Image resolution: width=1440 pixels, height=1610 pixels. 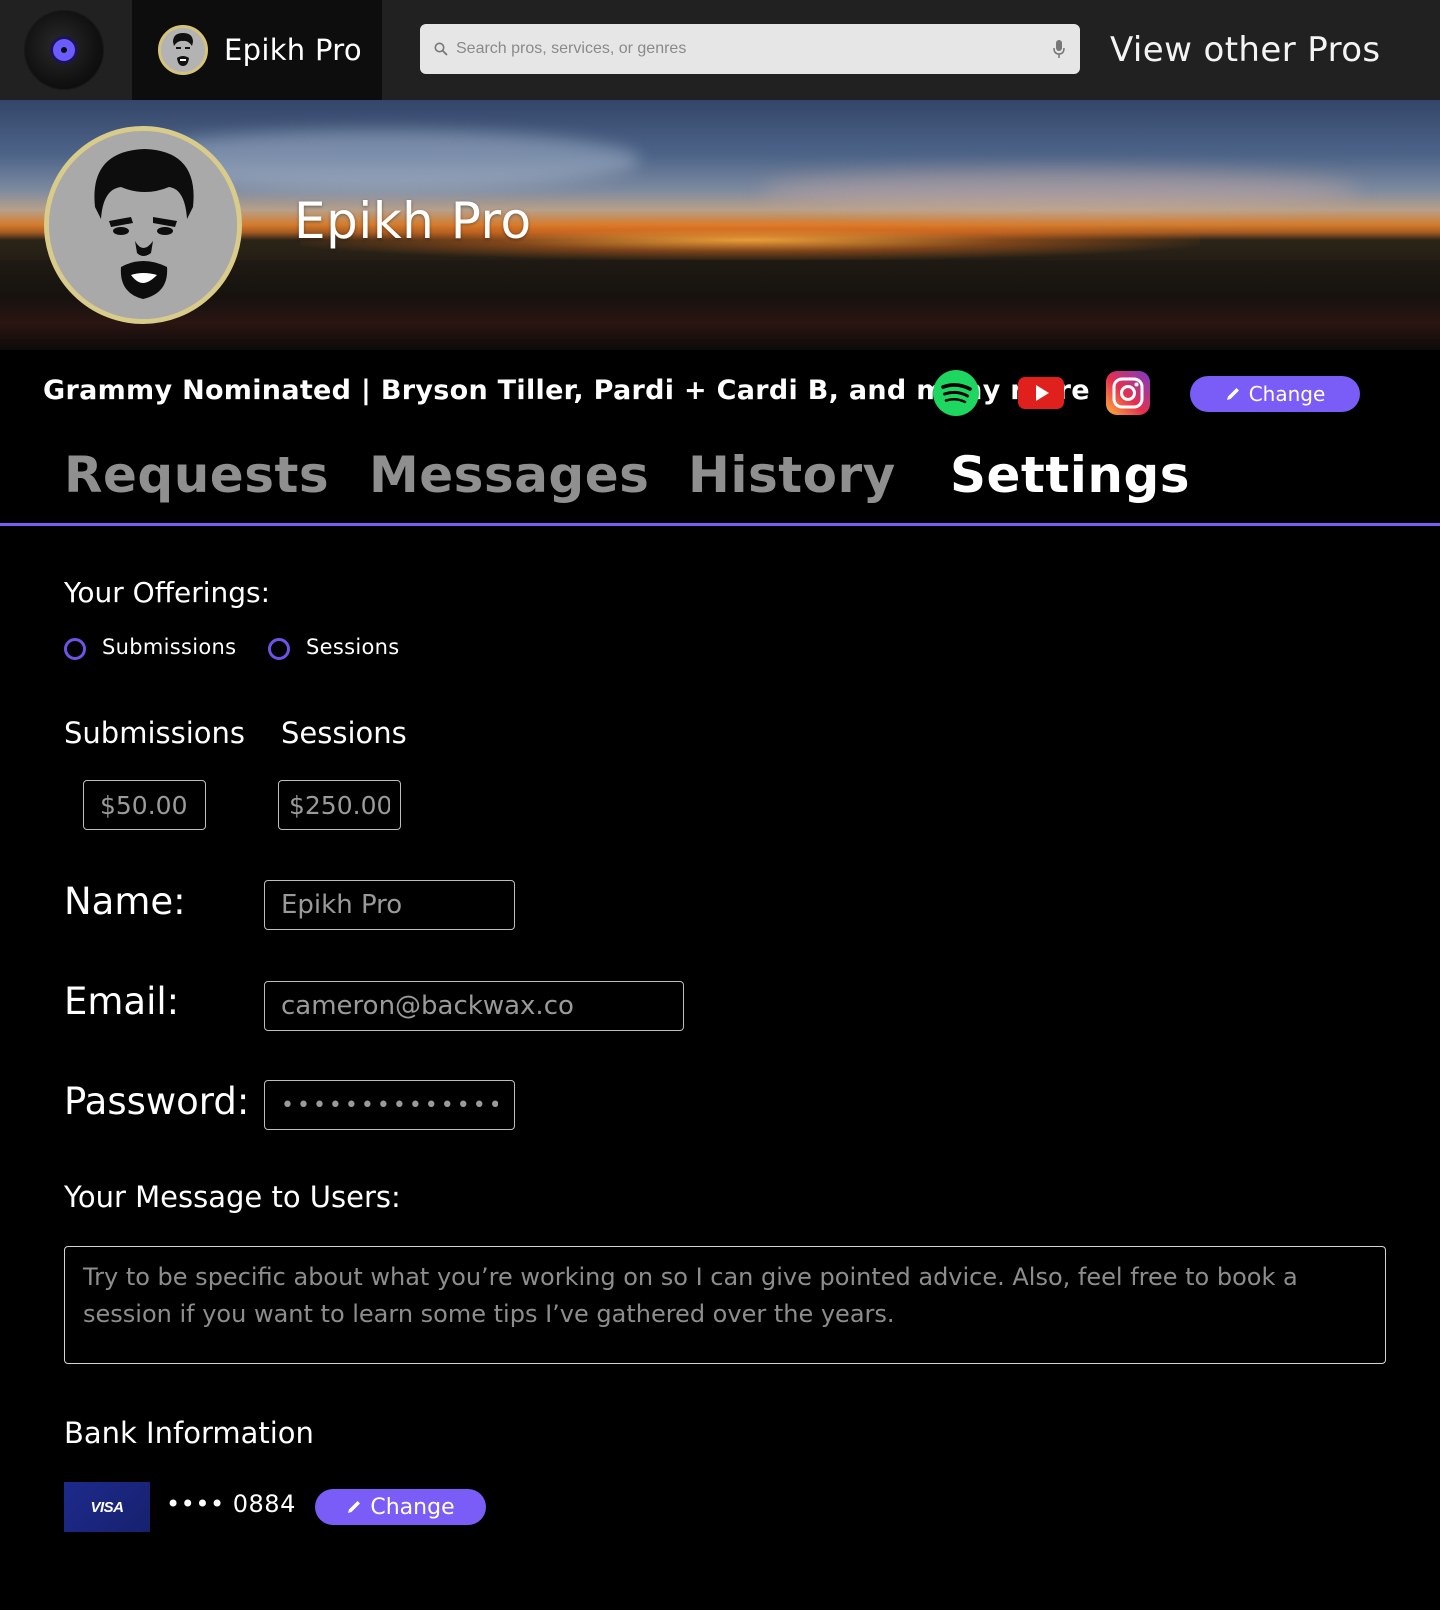 I want to click on vinyl-logo-icon, so click(x=64, y=50).